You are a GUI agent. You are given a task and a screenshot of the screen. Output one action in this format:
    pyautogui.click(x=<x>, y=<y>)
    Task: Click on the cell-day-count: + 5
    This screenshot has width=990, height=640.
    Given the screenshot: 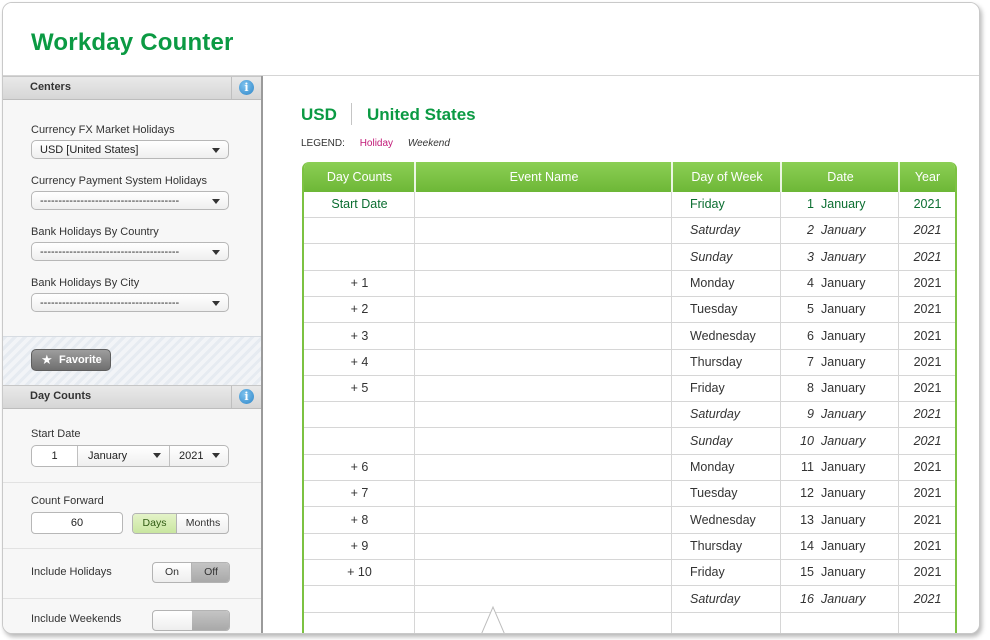 What is the action you would take?
    pyautogui.click(x=359, y=388)
    